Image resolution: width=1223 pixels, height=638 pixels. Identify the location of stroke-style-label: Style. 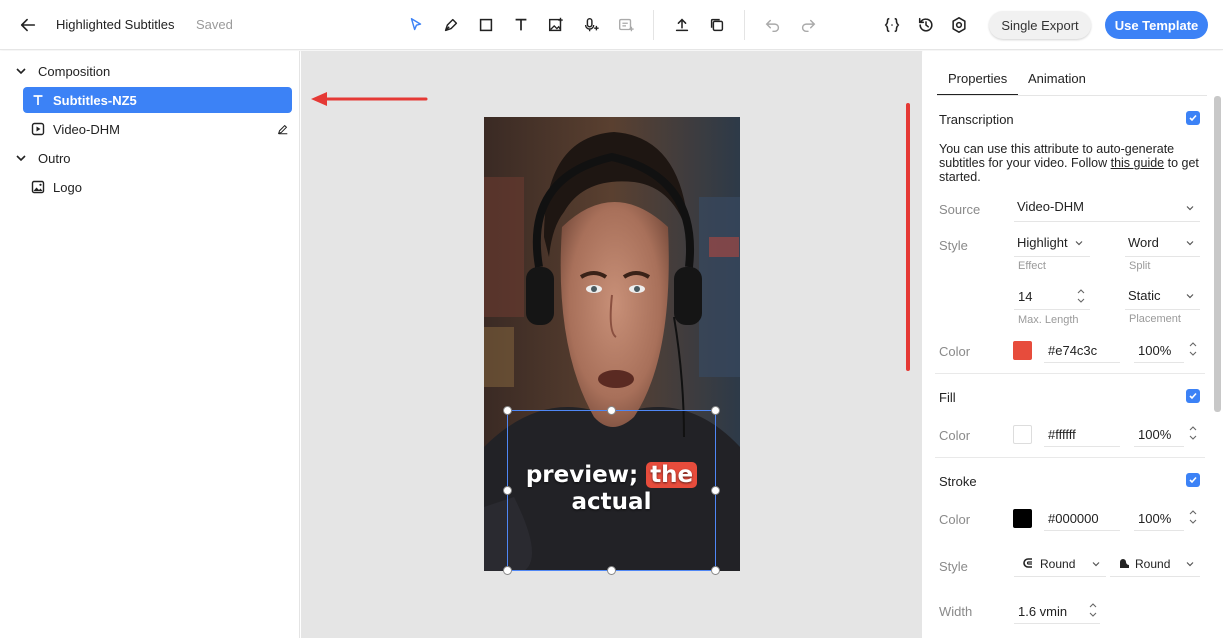
(953, 566).